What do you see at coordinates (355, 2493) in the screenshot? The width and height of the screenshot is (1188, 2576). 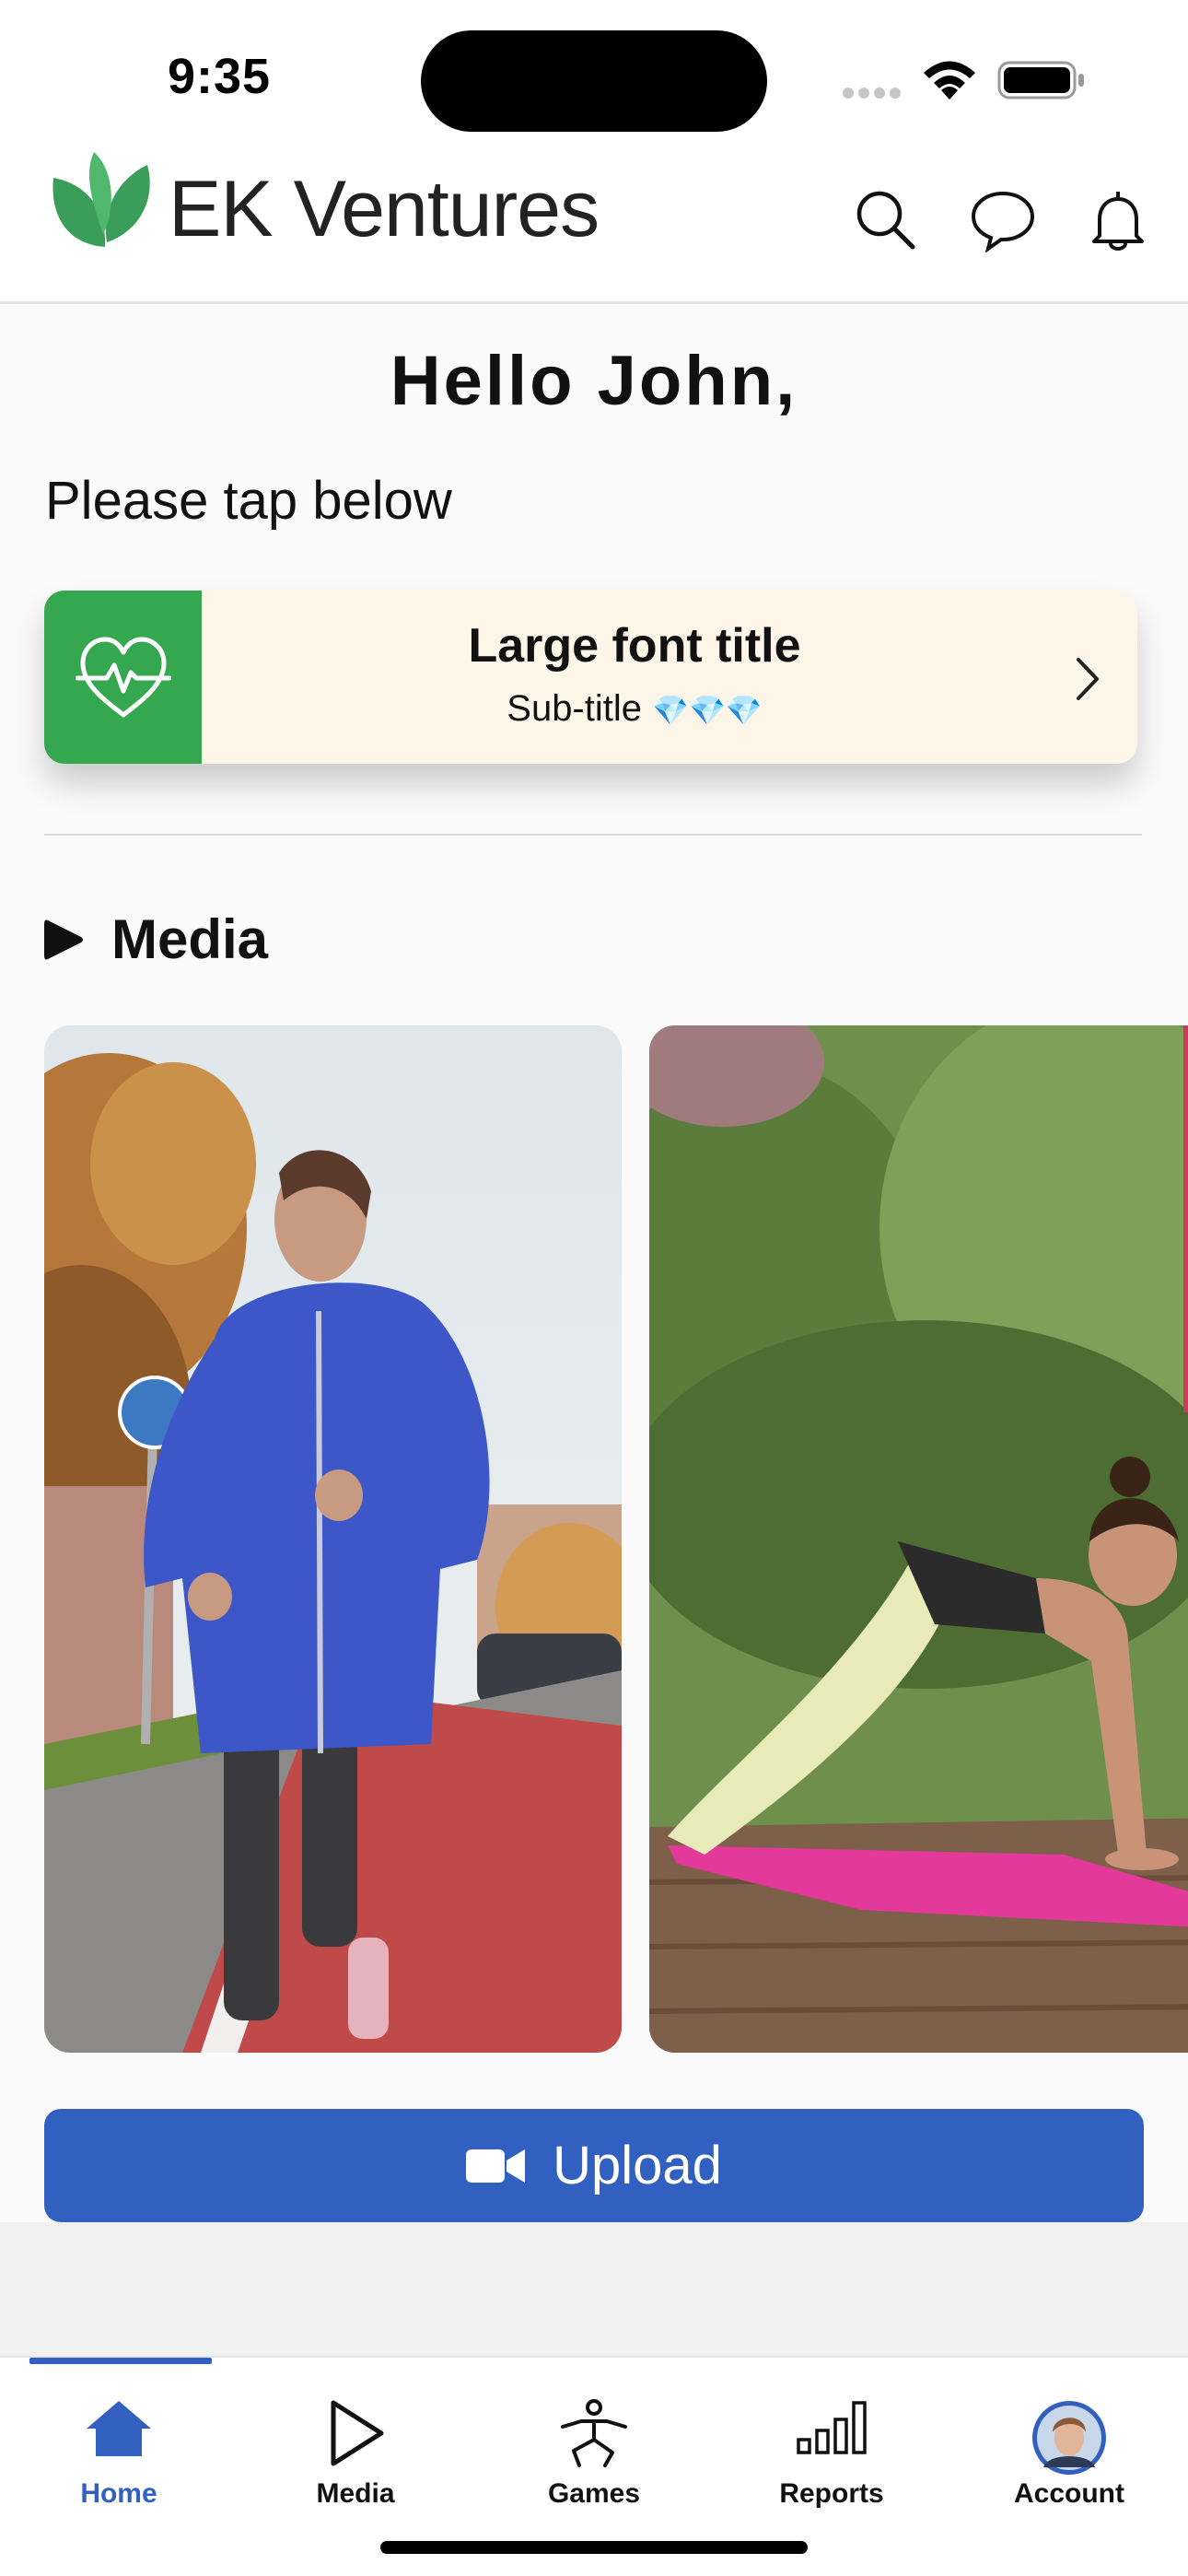 I see `tab-media-label: Media` at bounding box center [355, 2493].